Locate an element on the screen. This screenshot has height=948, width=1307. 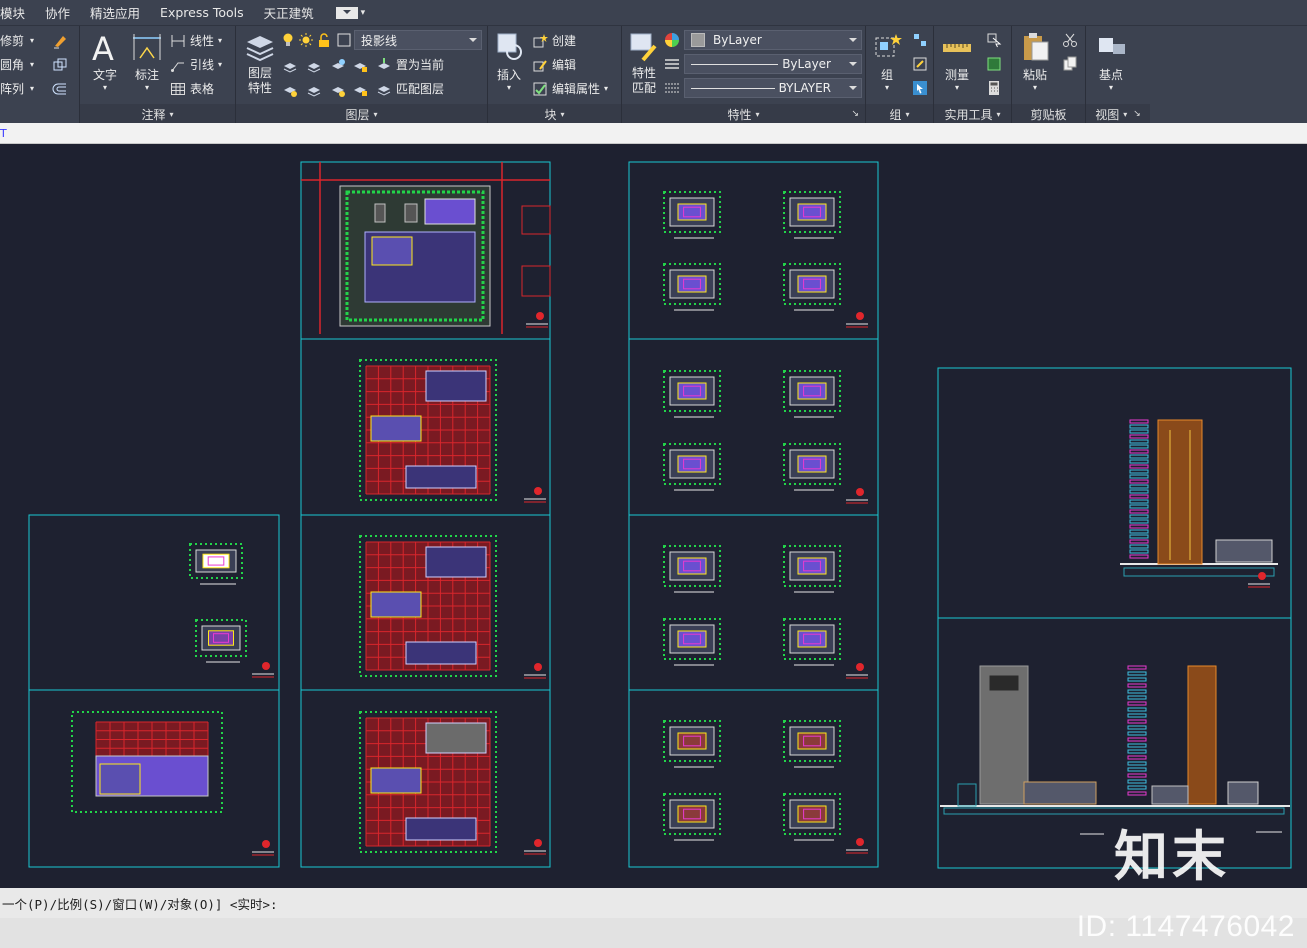
ribbon-display-toggle-icon is located at coordinates (346, 12).